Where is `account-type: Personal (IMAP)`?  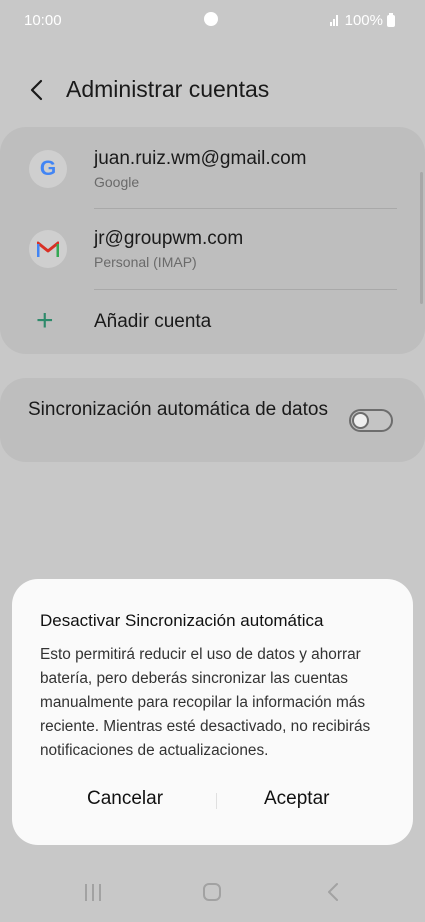
account-type: Personal (IMAP) is located at coordinates (145, 262).